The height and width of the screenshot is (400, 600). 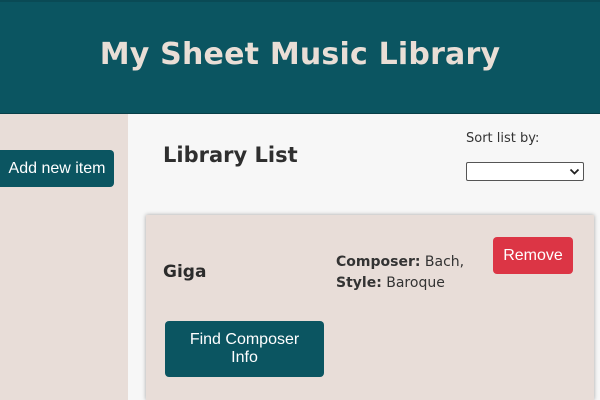 What do you see at coordinates (525, 171) in the screenshot?
I see `sort-select` at bounding box center [525, 171].